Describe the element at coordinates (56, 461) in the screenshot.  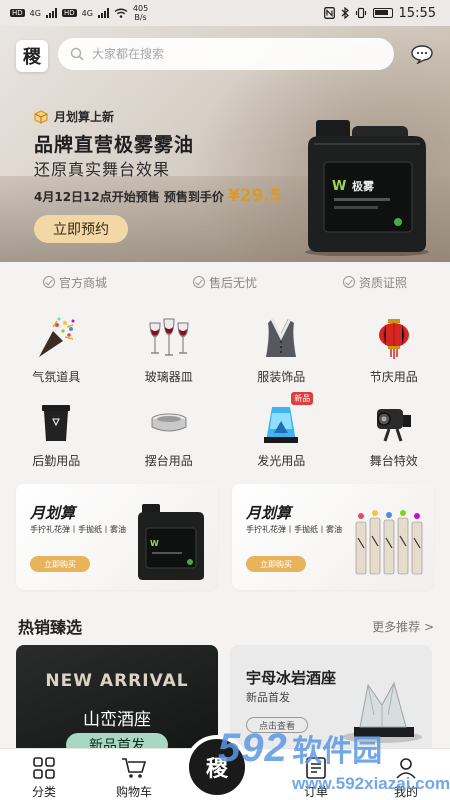
I see `category-label: 后勤用品` at that location.